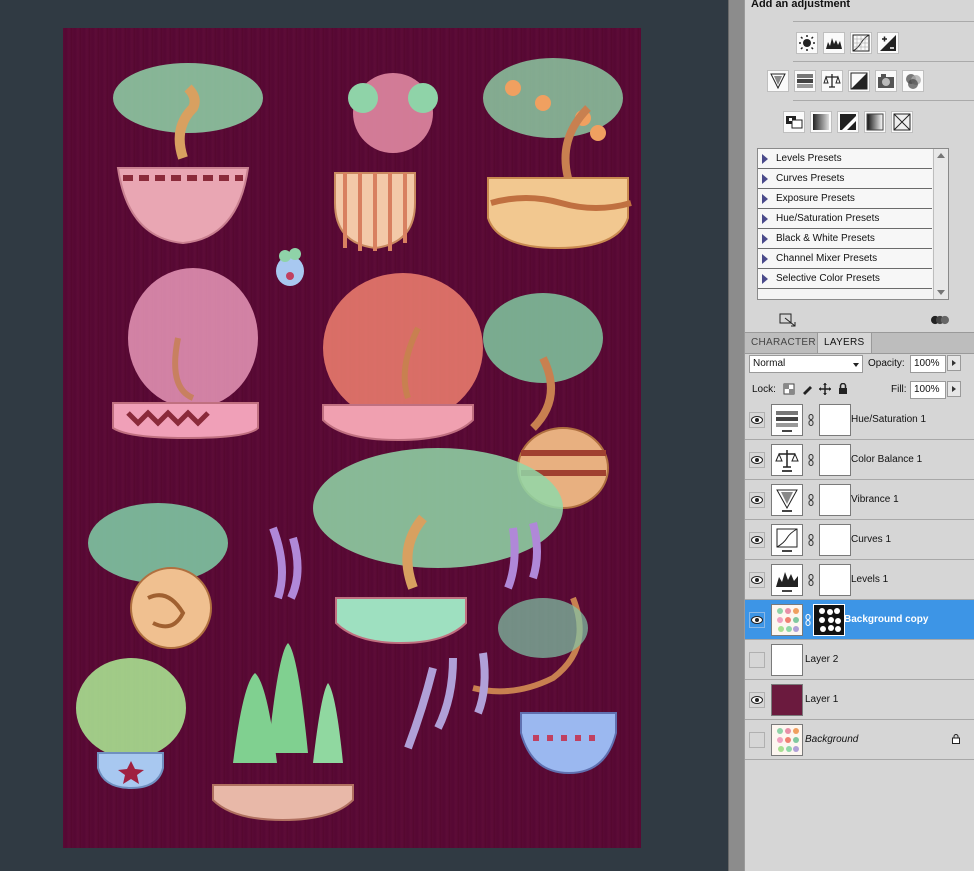 This screenshot has height=871, width=974. What do you see at coordinates (954, 389) in the screenshot?
I see `fill-slider-button` at bounding box center [954, 389].